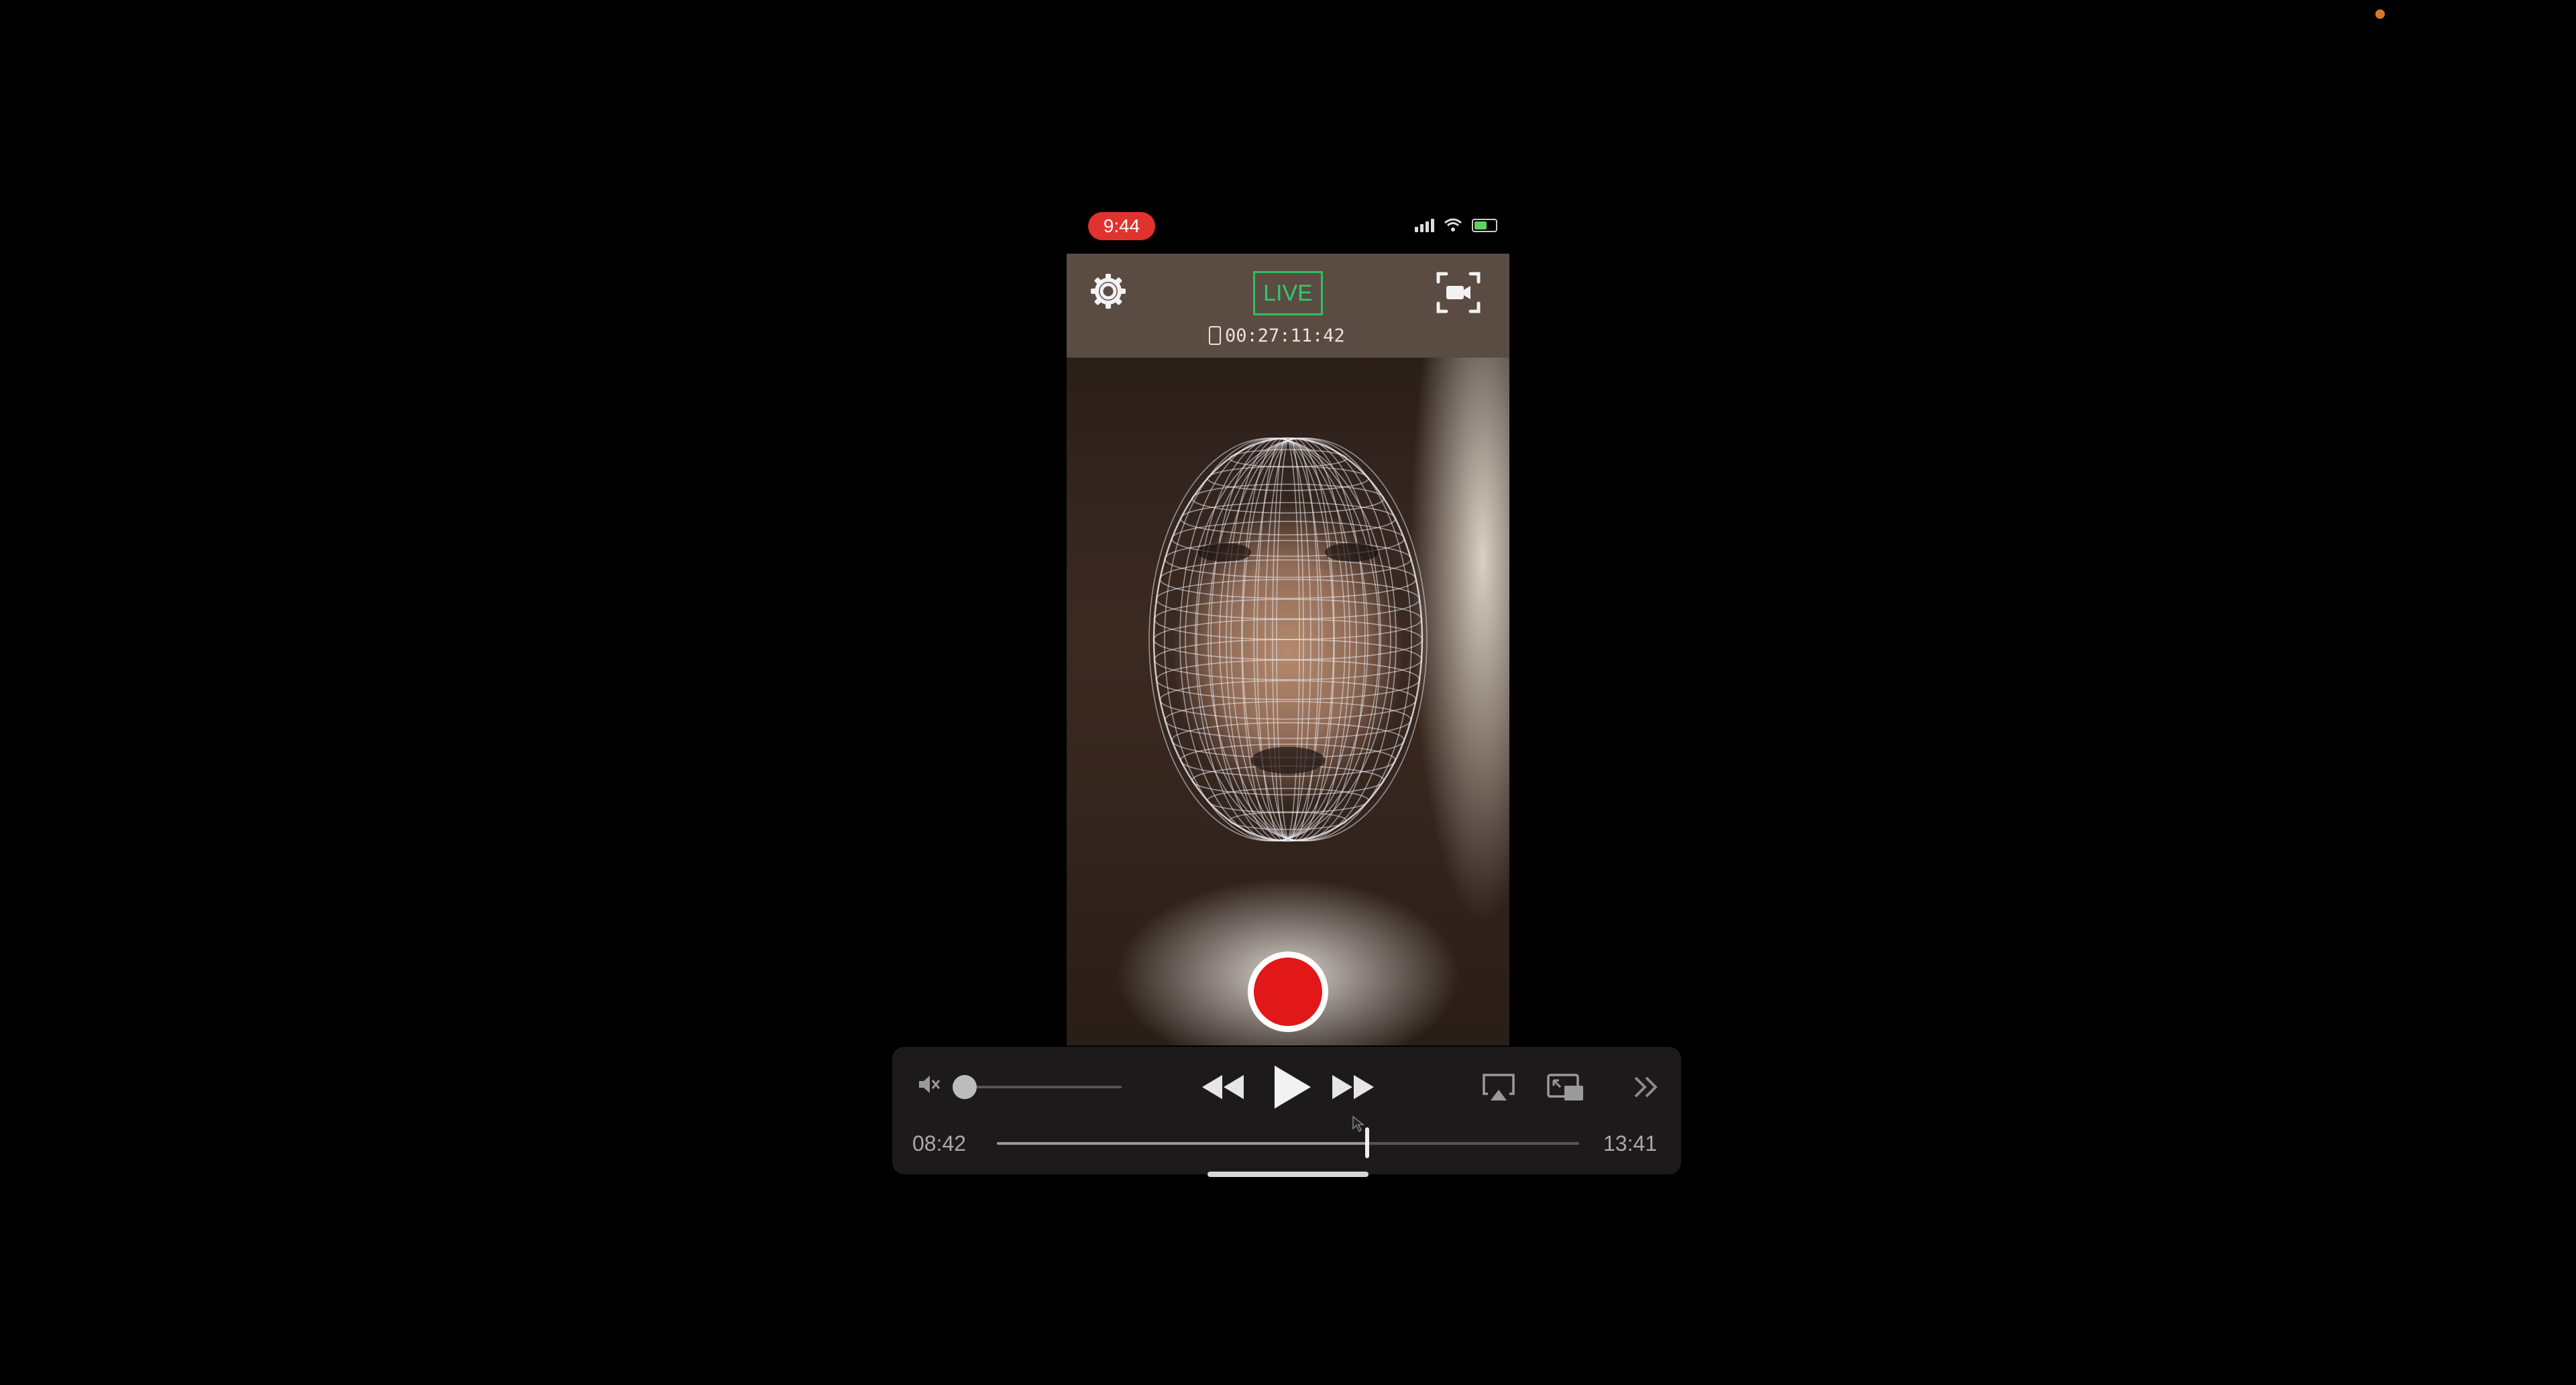  What do you see at coordinates (1498, 1088) in the screenshot?
I see `airplay-icon` at bounding box center [1498, 1088].